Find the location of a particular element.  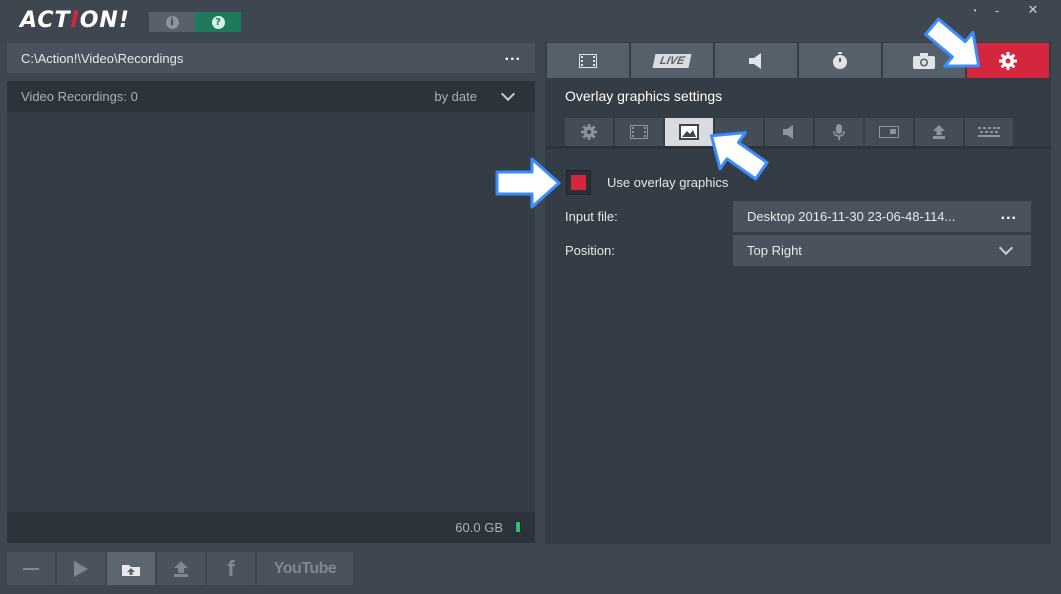

subtab-microphone is located at coordinates (839, 132).